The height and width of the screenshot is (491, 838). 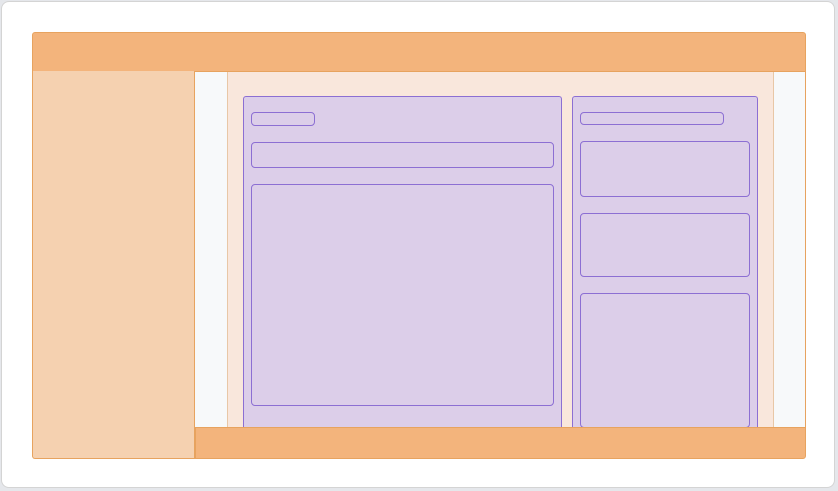 I want to click on header-region, so click(x=419, y=52).